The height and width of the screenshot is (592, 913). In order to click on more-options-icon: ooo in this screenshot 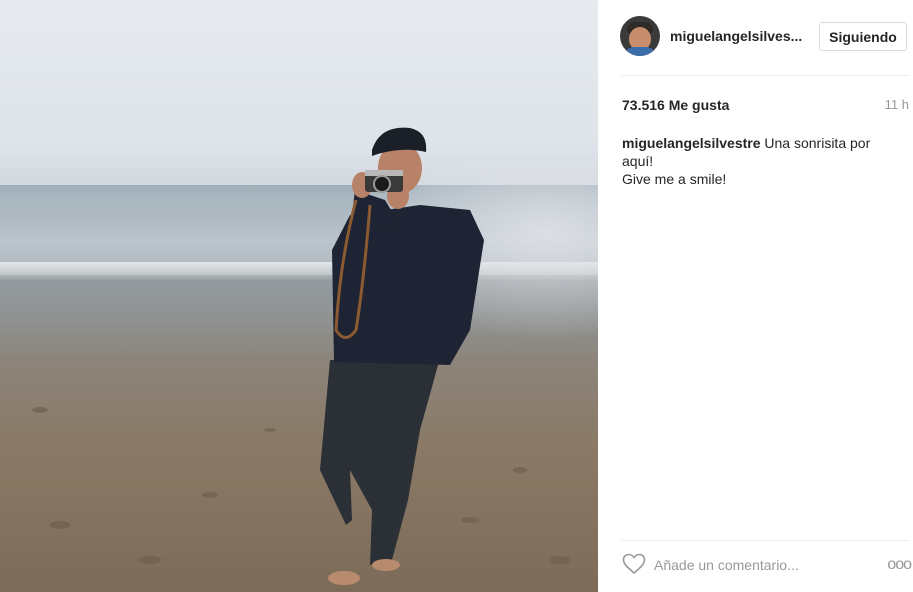, I will do `click(899, 565)`.